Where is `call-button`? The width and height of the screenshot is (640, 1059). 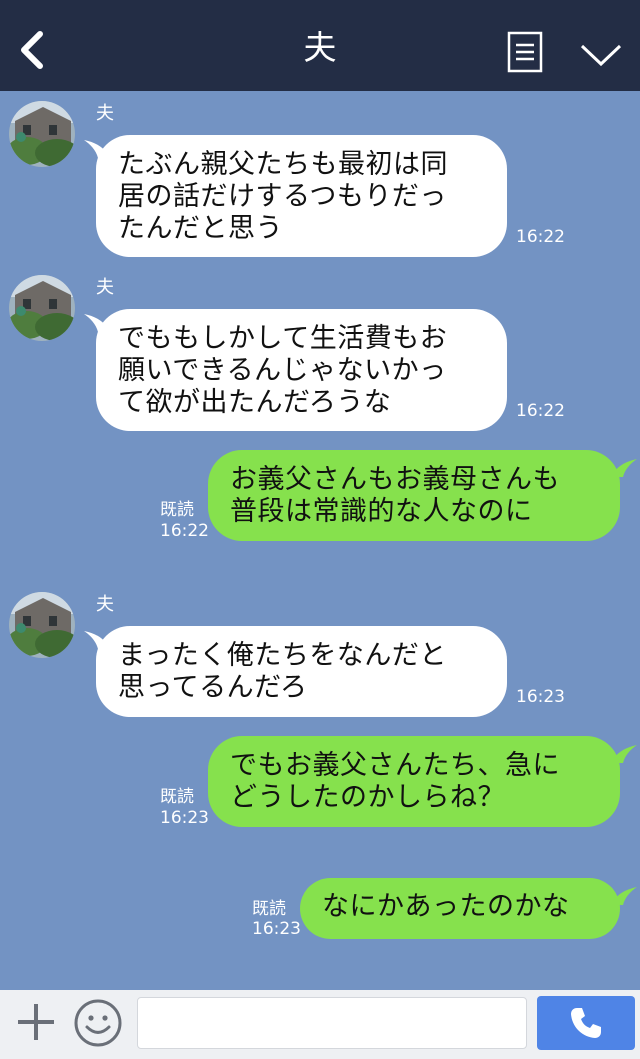 call-button is located at coordinates (586, 1023).